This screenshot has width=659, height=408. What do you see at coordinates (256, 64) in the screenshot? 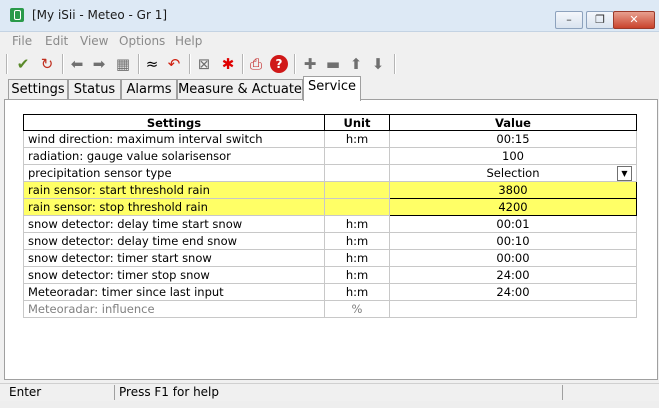
I see `print-icon: ⎙` at bounding box center [256, 64].